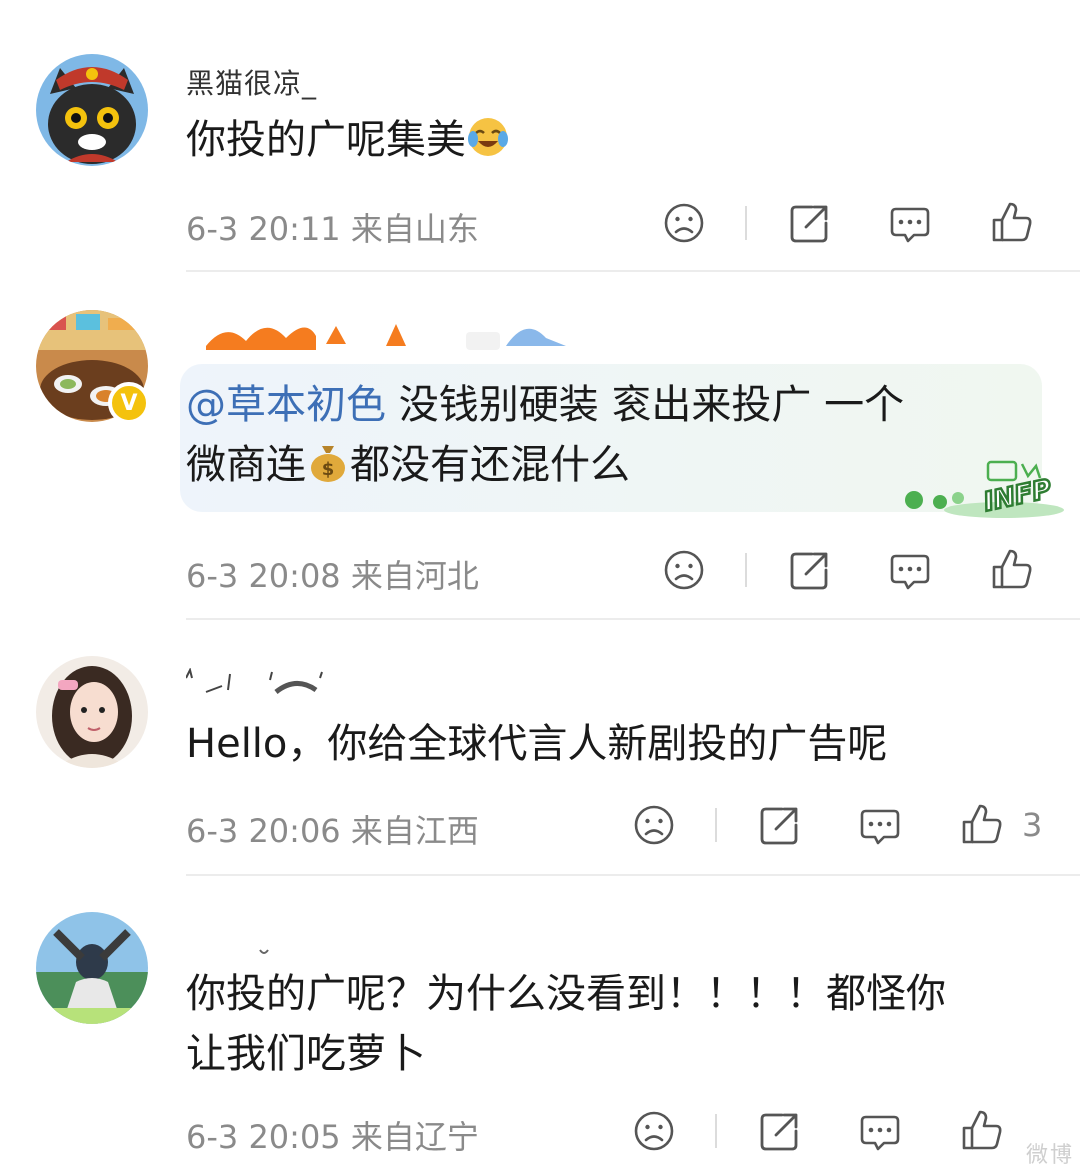  Describe the element at coordinates (414, 1137) in the screenshot. I see `comment-location: 来自辽宁` at that location.